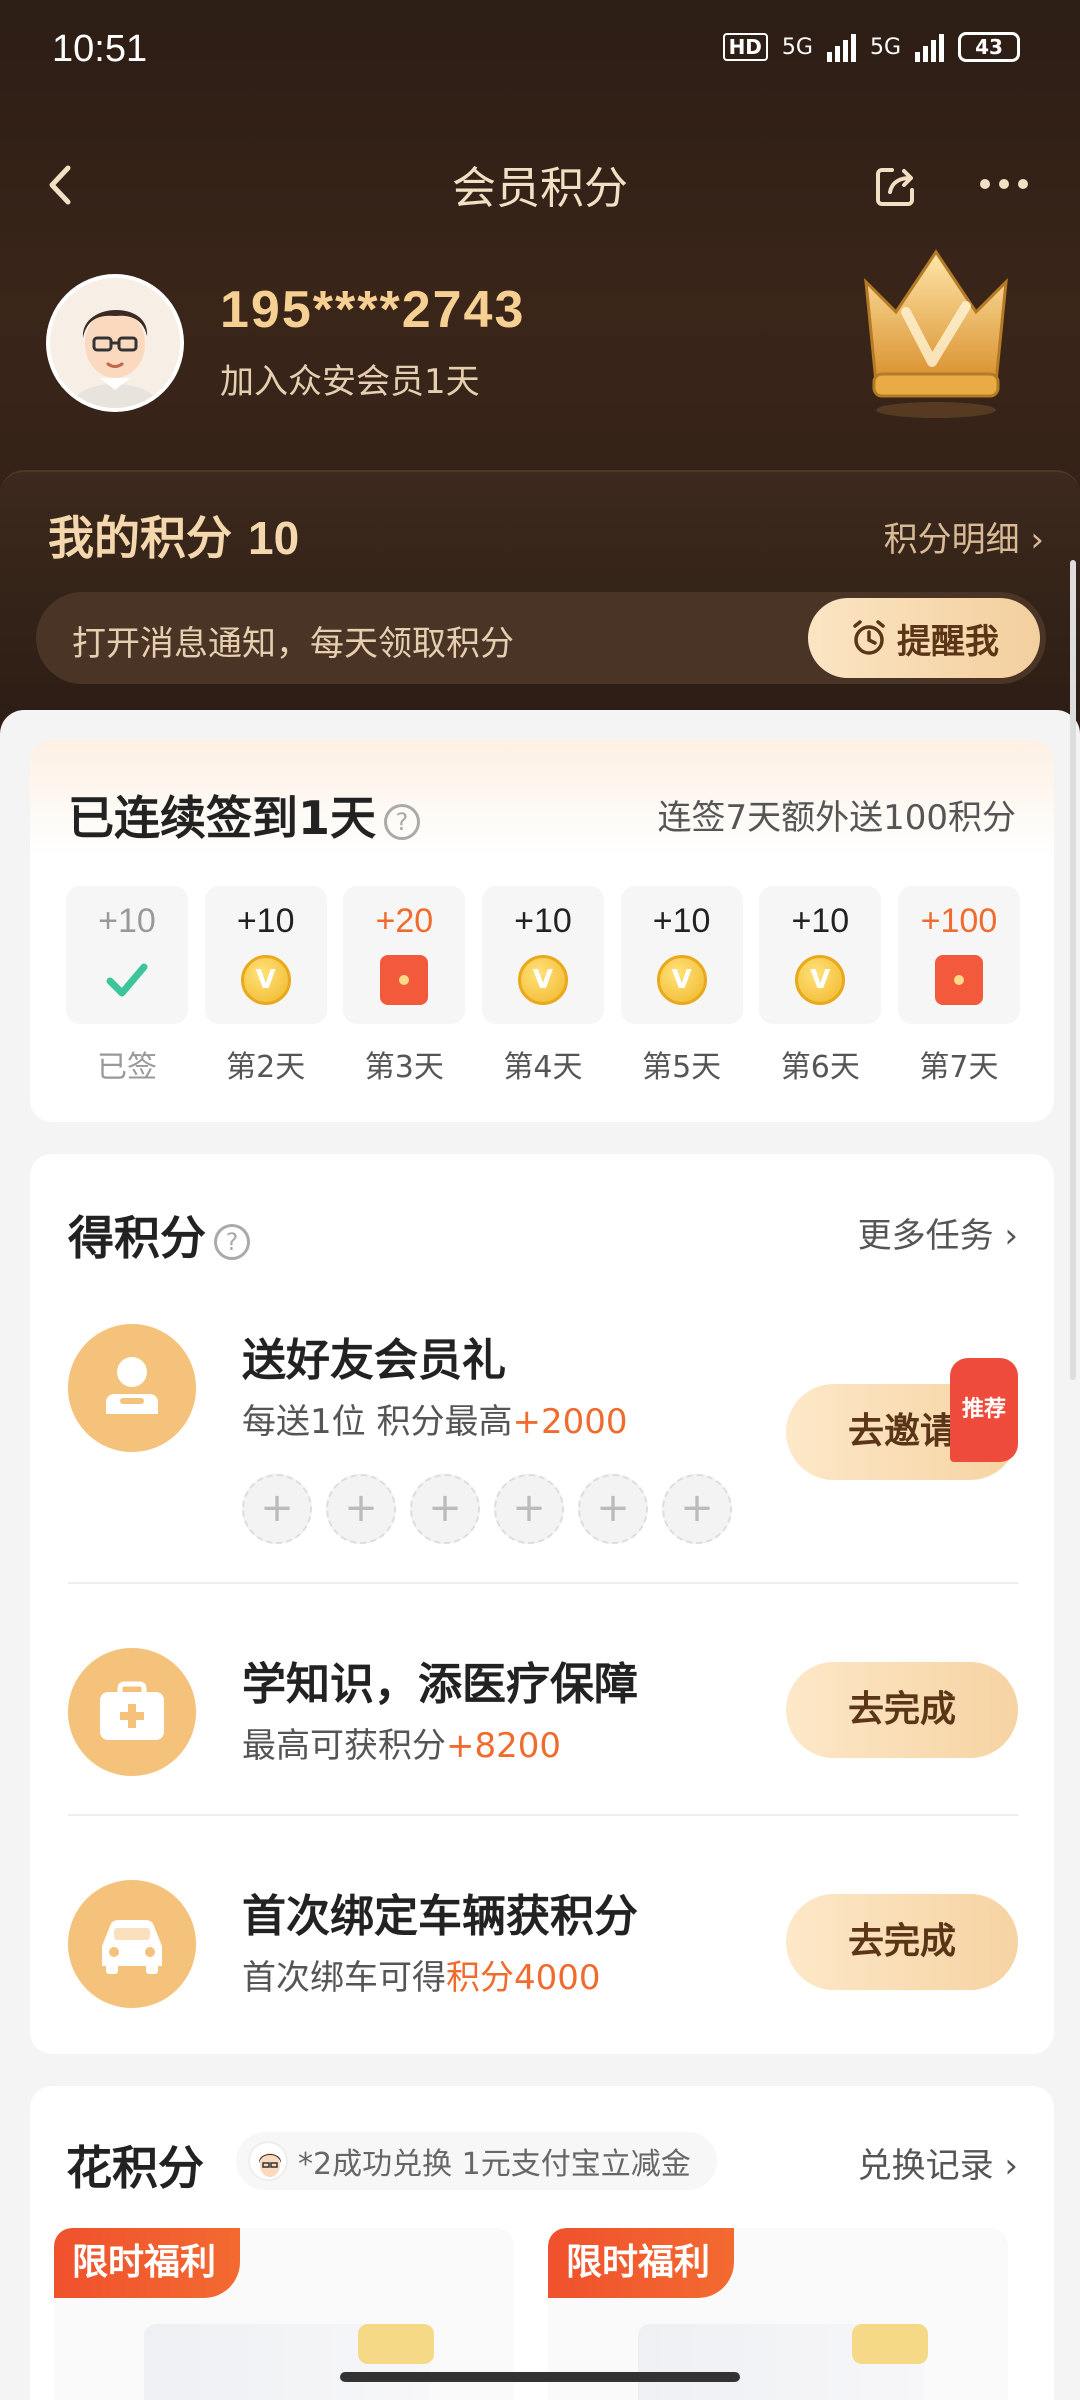 This screenshot has height=2400, width=1080. I want to click on person-gift-icon, so click(132, 1388).